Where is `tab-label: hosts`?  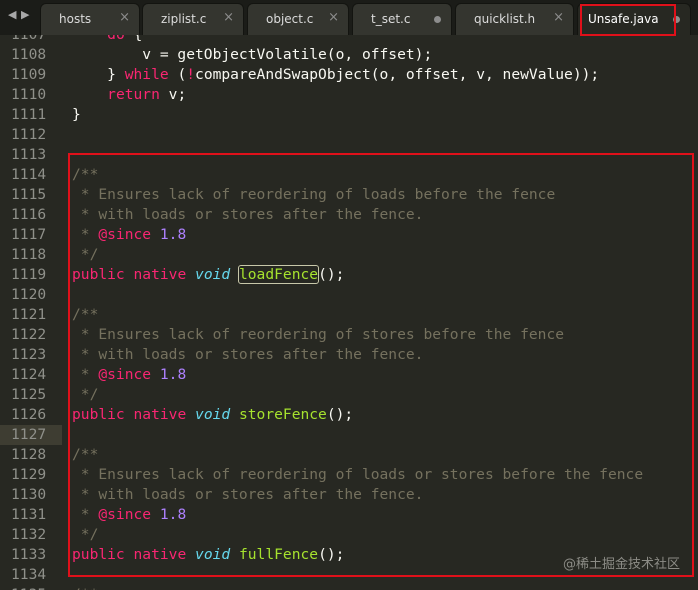 tab-label: hosts is located at coordinates (75, 19).